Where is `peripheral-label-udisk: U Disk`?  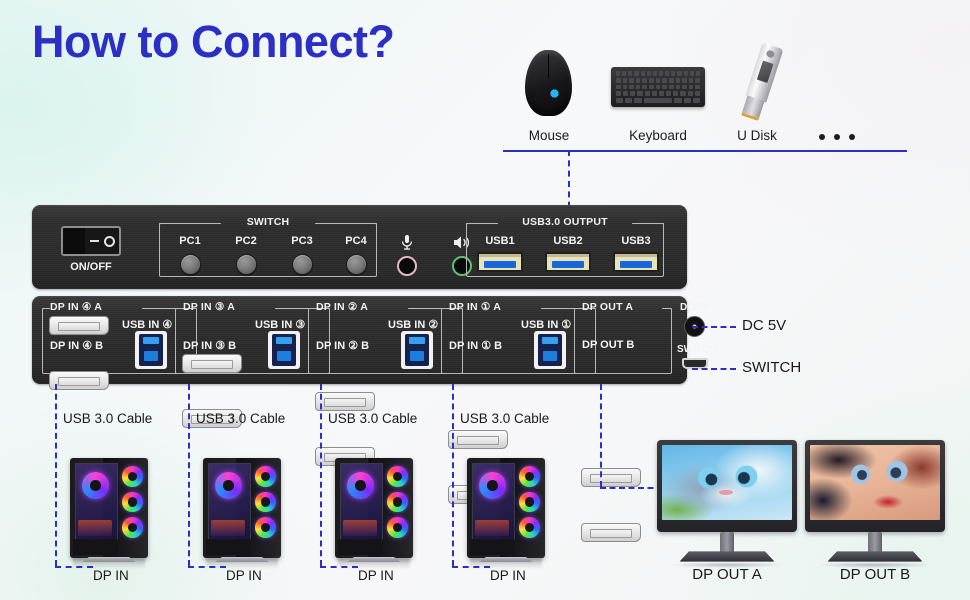
peripheral-label-udisk: U Disk is located at coordinates (757, 135).